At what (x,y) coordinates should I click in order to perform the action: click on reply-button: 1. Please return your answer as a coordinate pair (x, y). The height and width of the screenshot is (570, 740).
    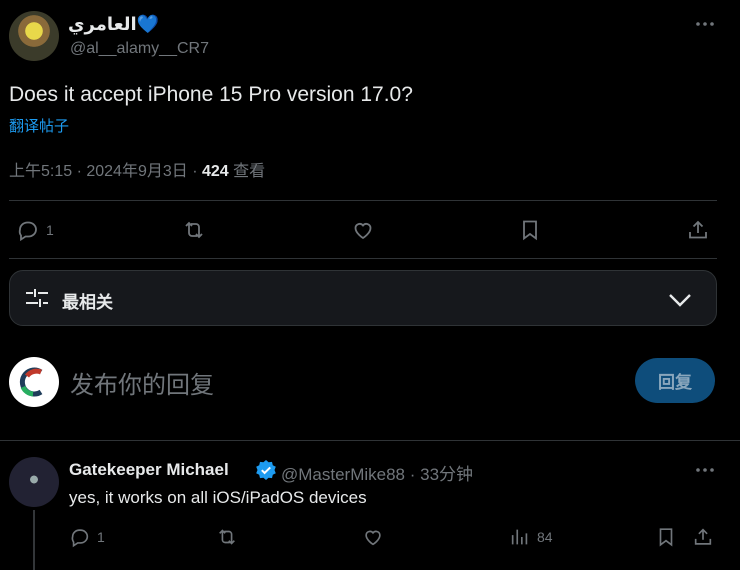
    Looking at the image, I should click on (35, 230).